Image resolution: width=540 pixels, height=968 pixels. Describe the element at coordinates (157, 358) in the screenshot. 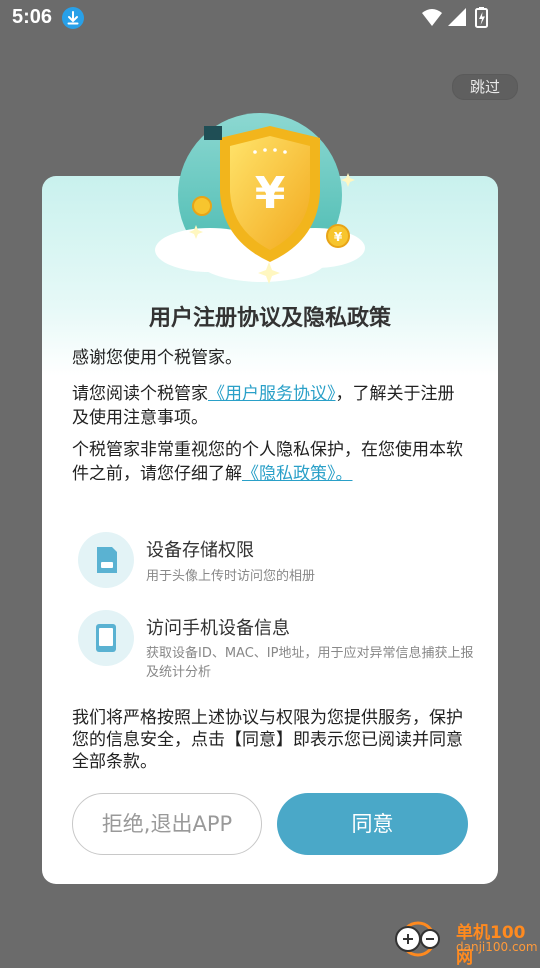

I see `intro-text: 感谢您使用个税管家。` at that location.